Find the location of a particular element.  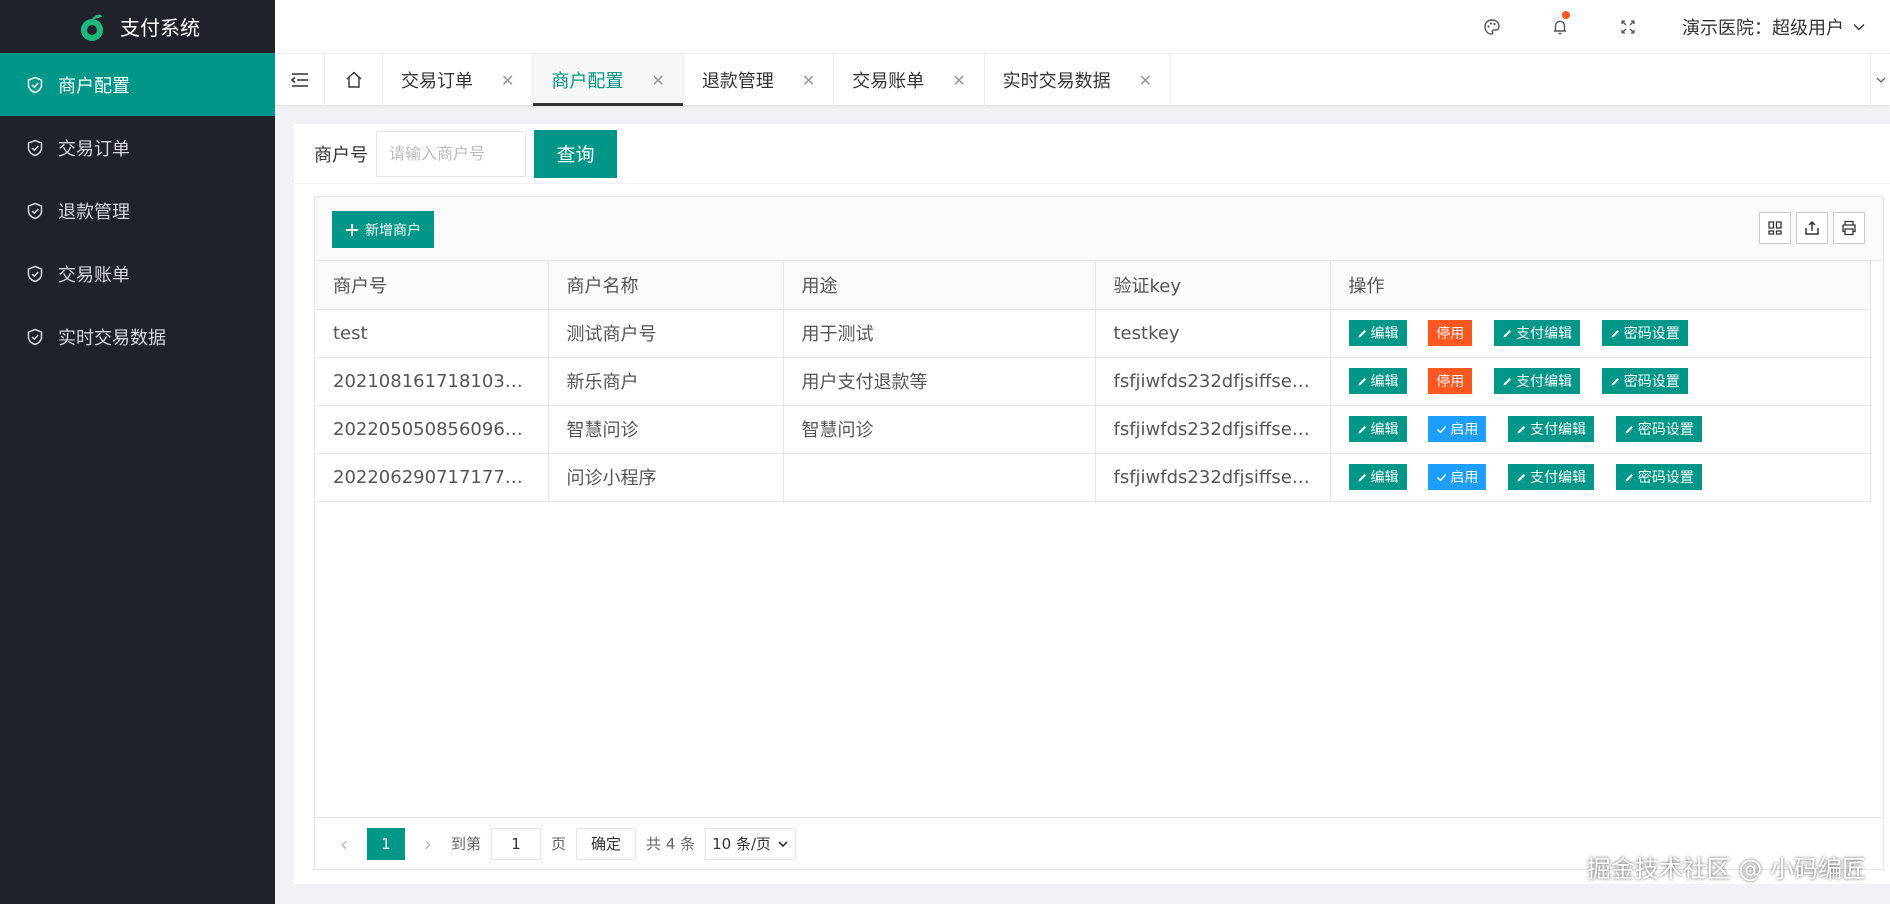

app-title: 支付系统 is located at coordinates (160, 28).